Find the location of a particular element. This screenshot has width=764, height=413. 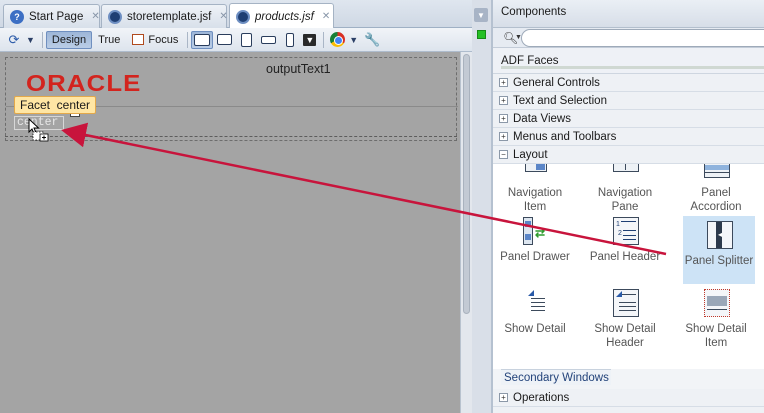

panel-splitter-icon: ◂ is located at coordinates (719, 235).